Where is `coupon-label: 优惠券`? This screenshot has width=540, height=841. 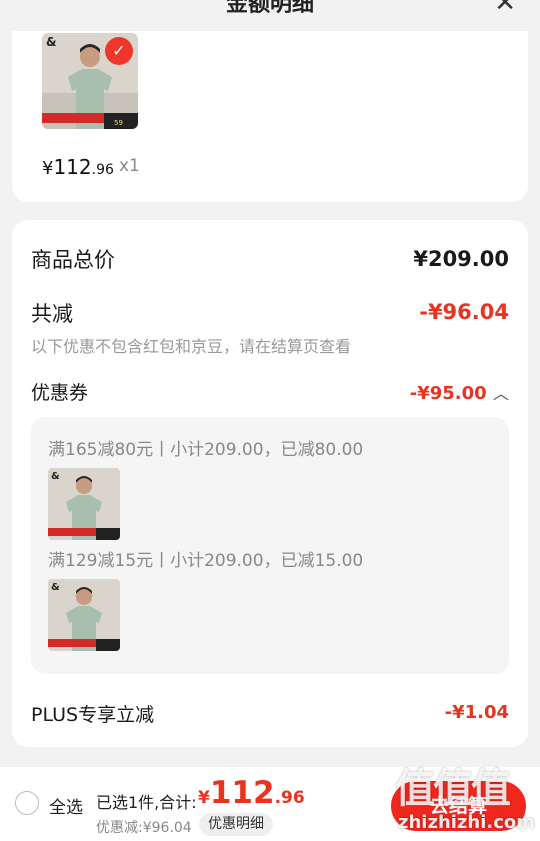 coupon-label: 优惠券 is located at coordinates (60, 393).